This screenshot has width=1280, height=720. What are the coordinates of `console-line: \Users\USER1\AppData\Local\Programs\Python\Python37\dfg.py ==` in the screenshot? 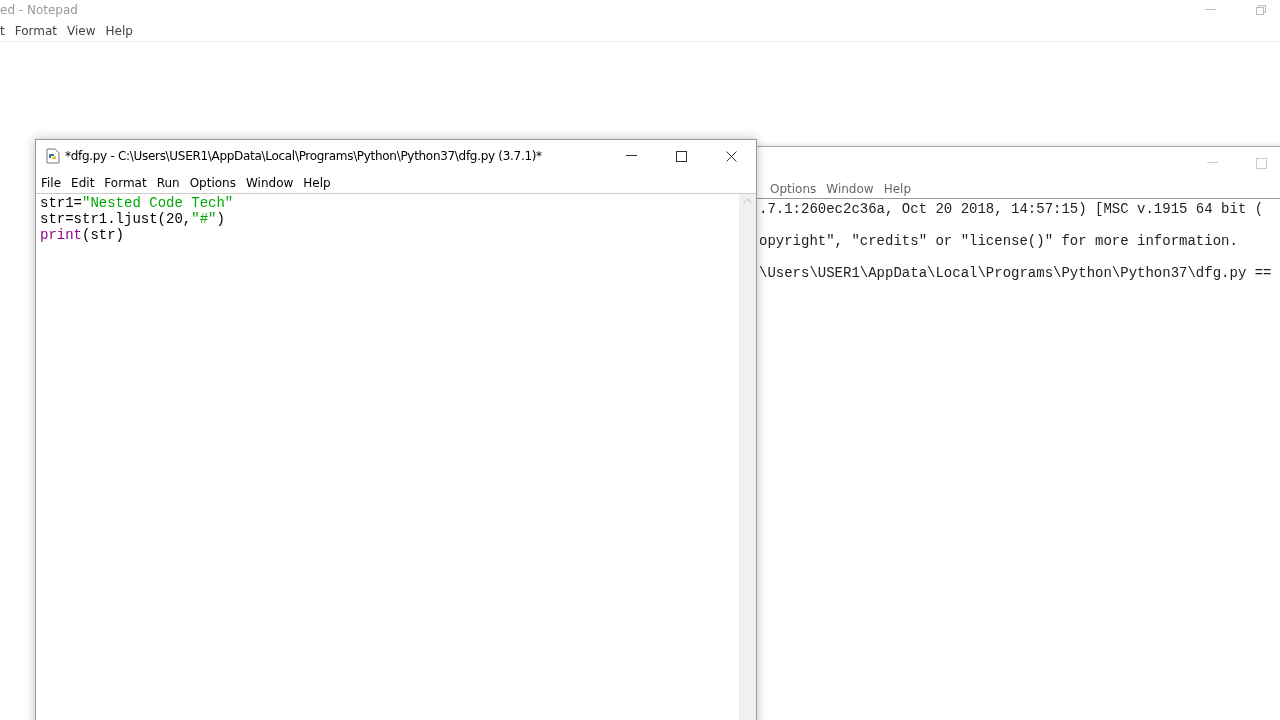 It's located at (1015, 273).